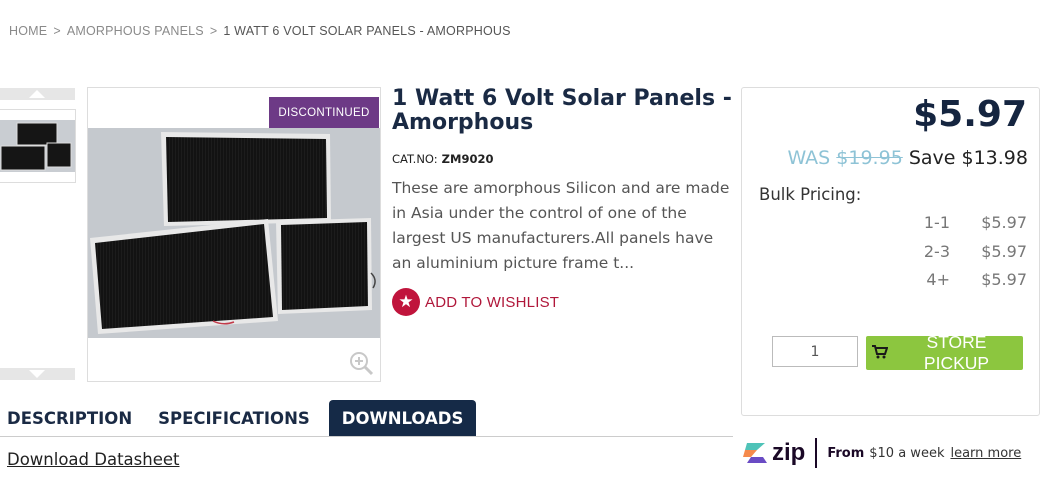  Describe the element at coordinates (37, 374) in the screenshot. I see `thumbnail-scroll-down-button` at that location.